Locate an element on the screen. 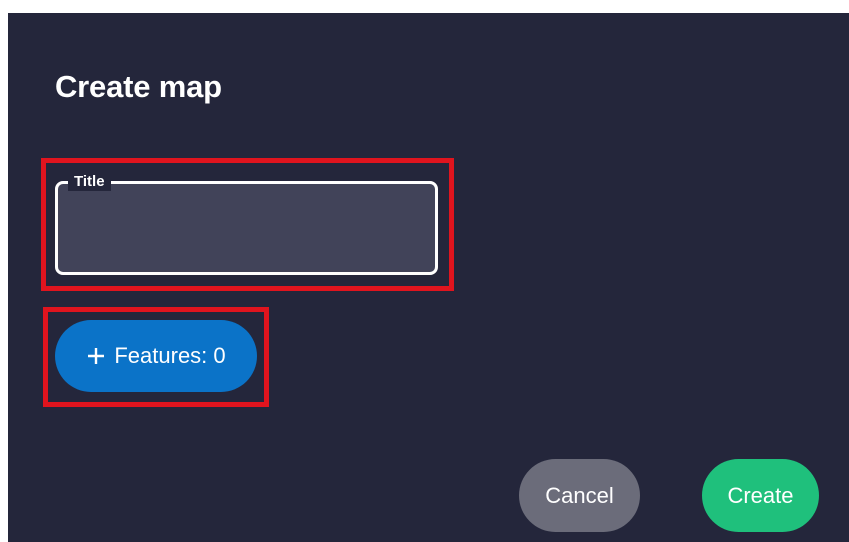  add-features-button: Features: 0 is located at coordinates (156, 356).